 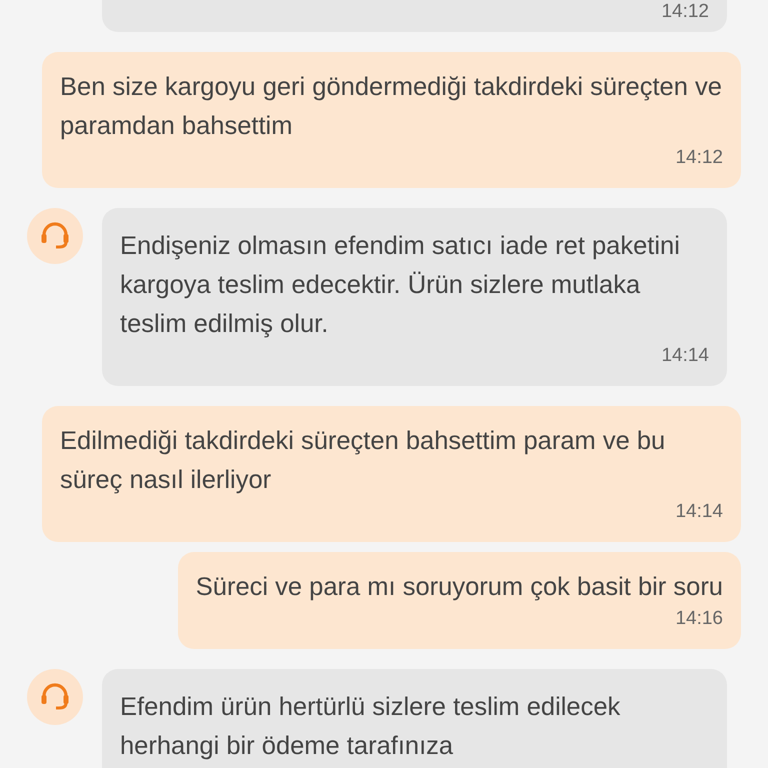 What do you see at coordinates (363, 461) in the screenshot?
I see `message-text: Edilmediği takdirdeki süreçten bahsettim param ve bu süreç nasıl ilerliyor` at bounding box center [363, 461].